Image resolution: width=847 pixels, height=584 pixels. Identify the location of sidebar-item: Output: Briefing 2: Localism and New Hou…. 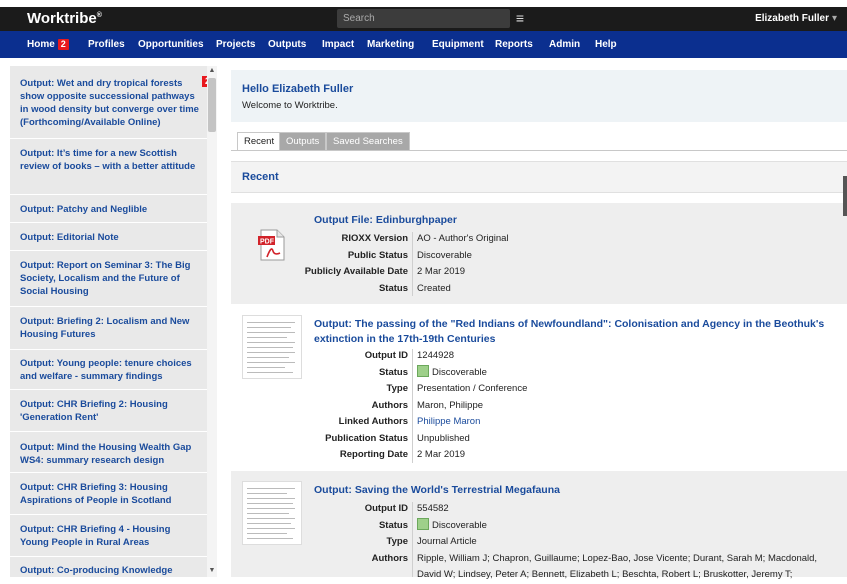
(110, 328).